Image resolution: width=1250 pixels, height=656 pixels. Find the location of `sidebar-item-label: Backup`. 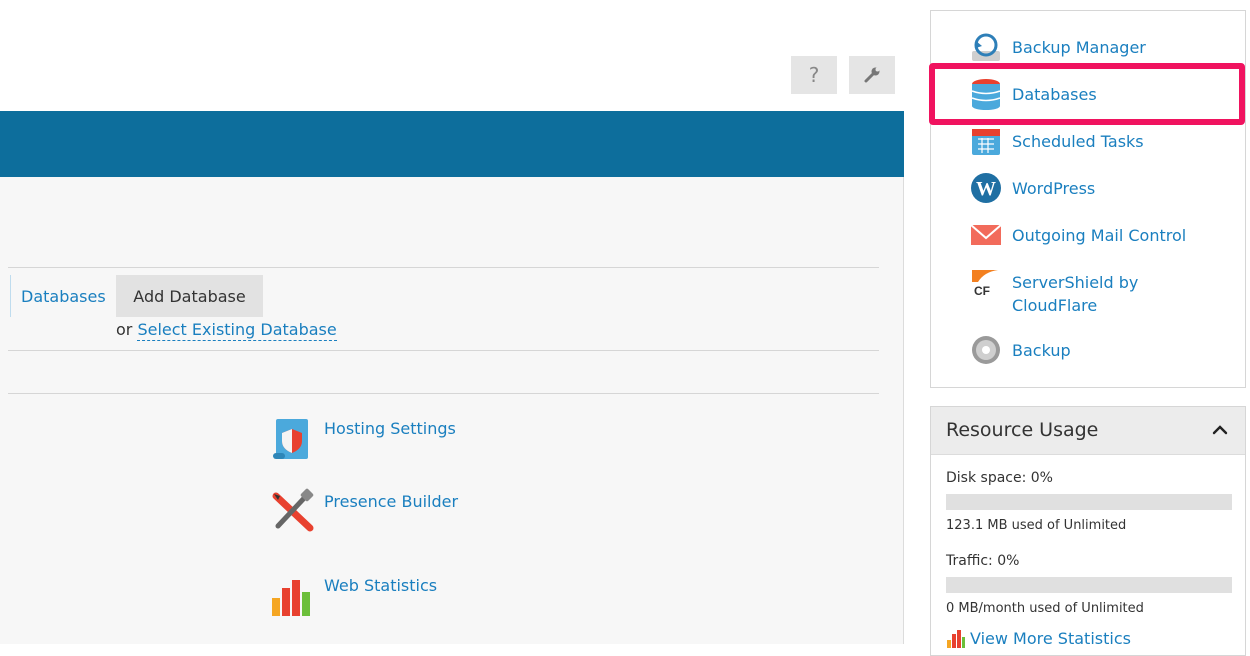

sidebar-item-label: Backup is located at coordinates (1041, 350).